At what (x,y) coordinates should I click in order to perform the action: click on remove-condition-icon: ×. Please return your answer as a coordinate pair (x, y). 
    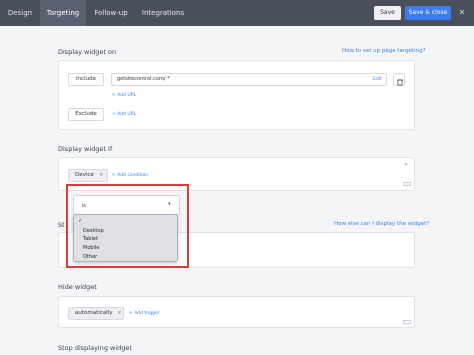
    Looking at the image, I should click on (101, 175).